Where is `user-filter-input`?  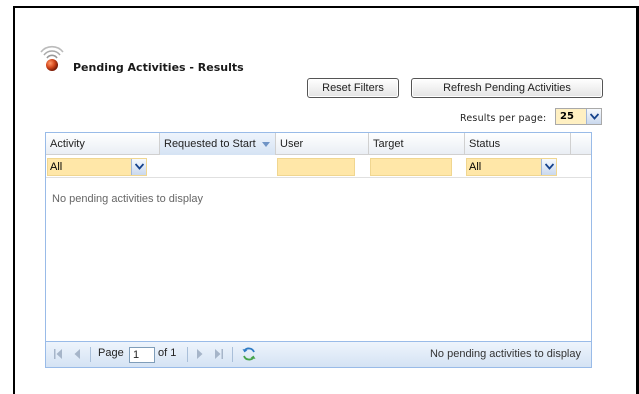
user-filter-input is located at coordinates (316, 167).